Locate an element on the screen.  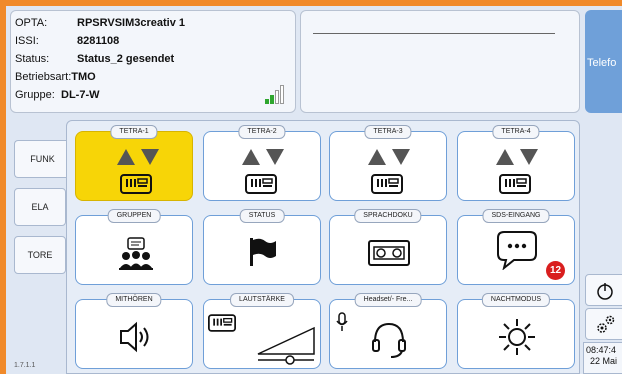
issi-label: ISSI: is located at coordinates (27, 41).